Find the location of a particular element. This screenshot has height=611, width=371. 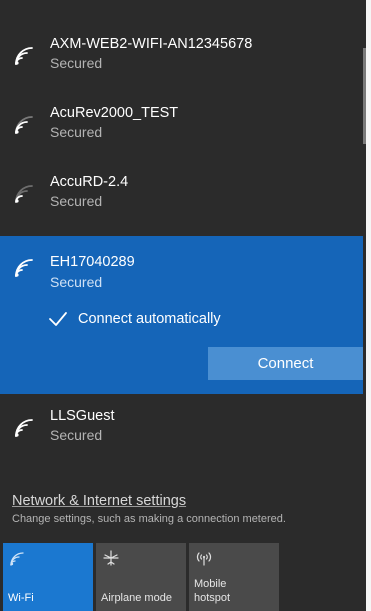

connect-automatically-checkbox: Connect automatically is located at coordinates (134, 319).